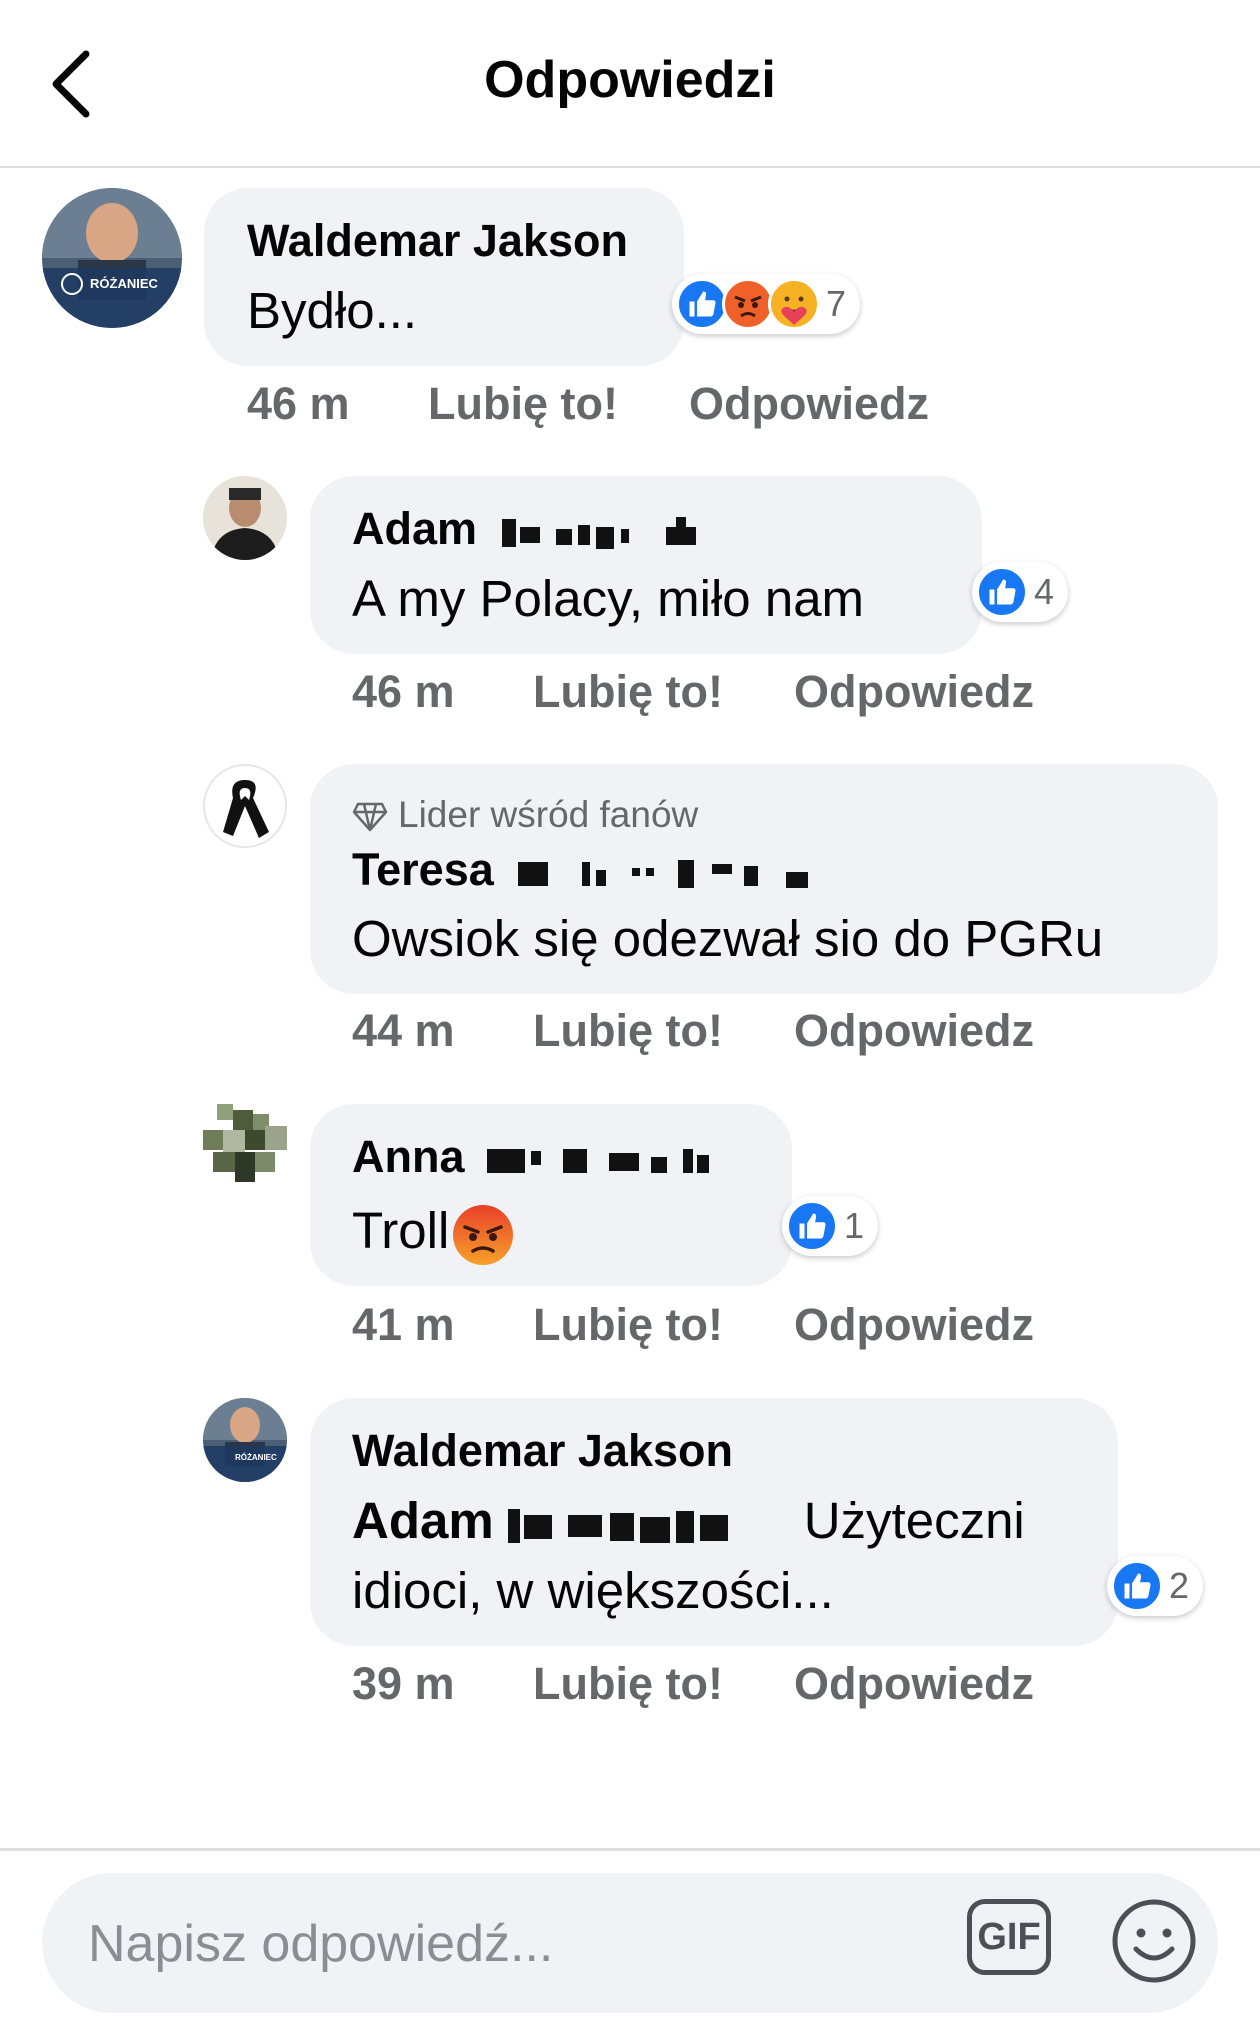 Image resolution: width=1260 pixels, height=2034 pixels. I want to click on comment-time: 44 m, so click(403, 1030).